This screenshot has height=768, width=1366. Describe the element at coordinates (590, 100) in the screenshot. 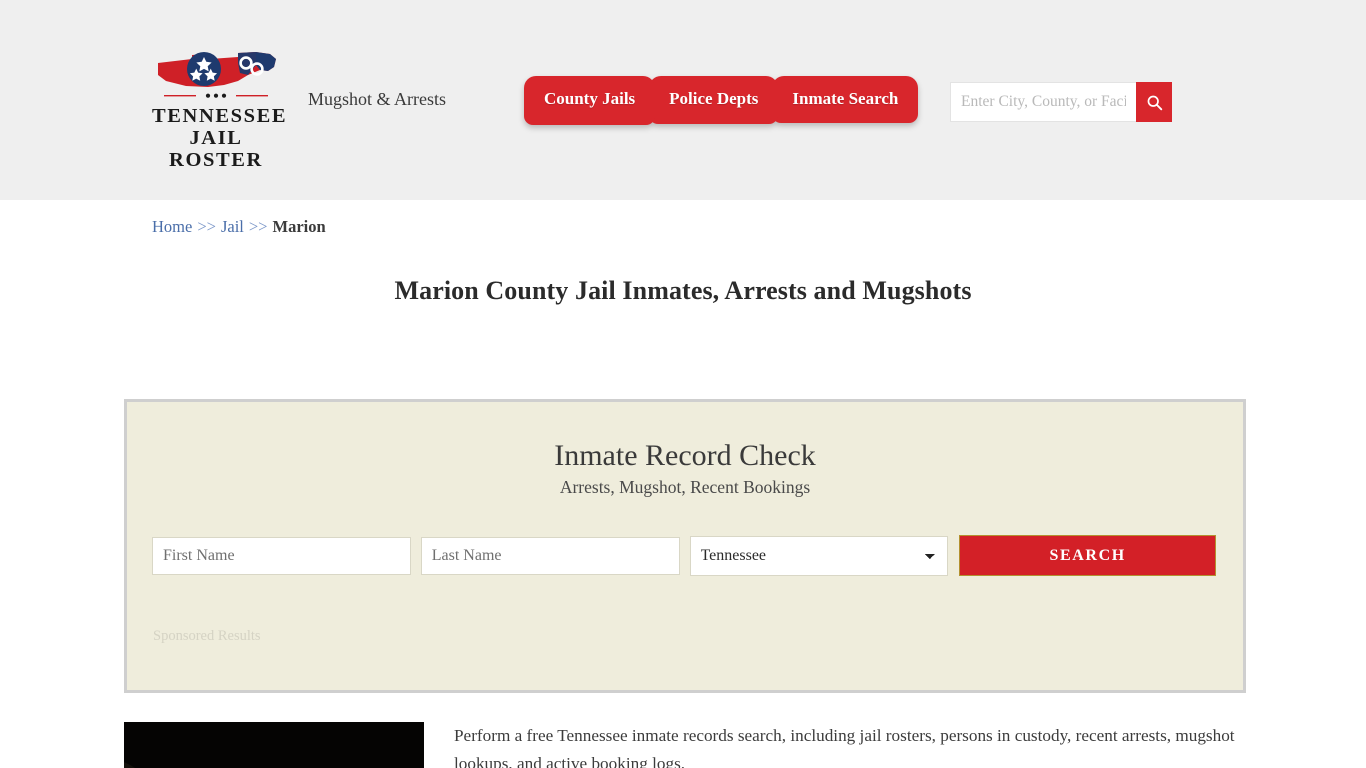

I see `nav-item-county-jails: County Jails` at that location.